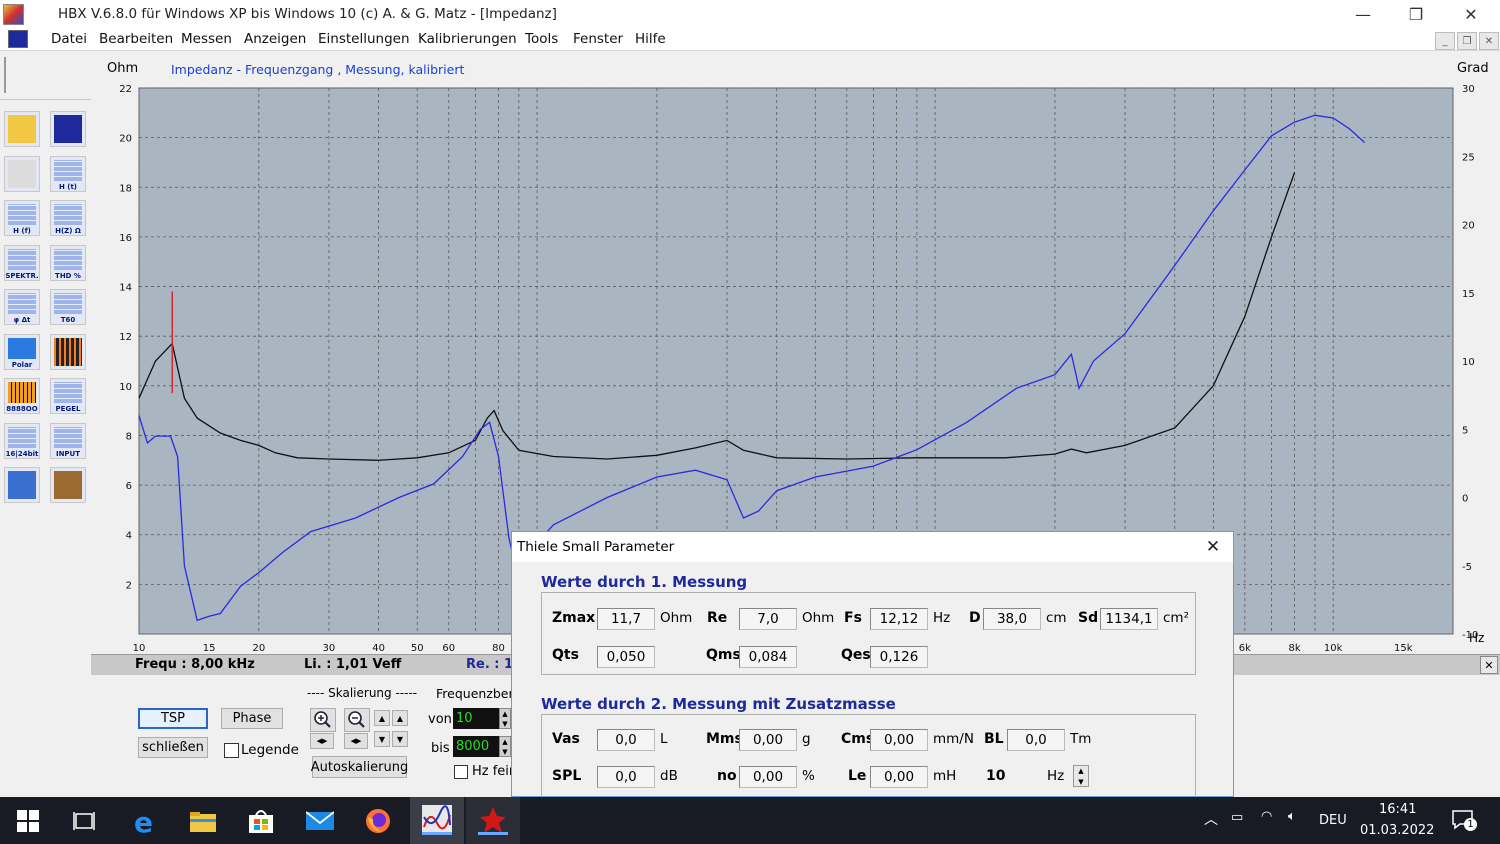  What do you see at coordinates (1468, 157) in the screenshot?
I see `y2-tick-label: 25` at bounding box center [1468, 157].